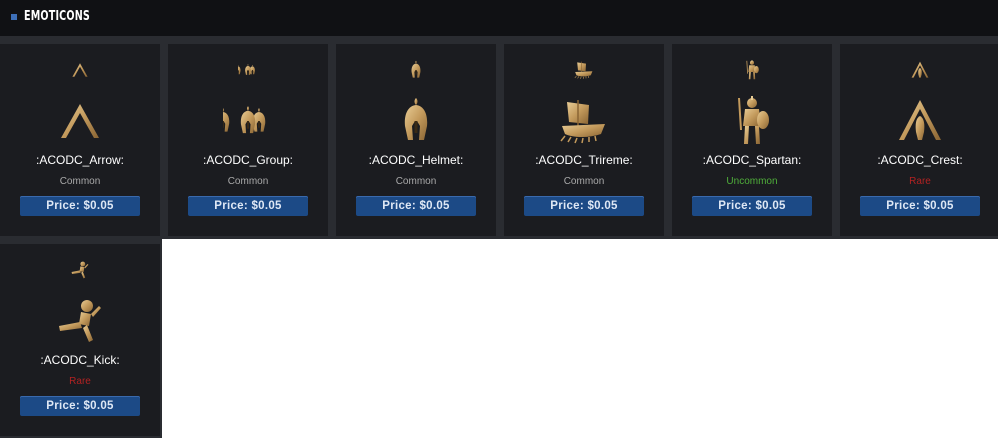  Describe the element at coordinates (79, 160) in the screenshot. I see `emoticon-name: :ACODC_Arrow:` at that location.